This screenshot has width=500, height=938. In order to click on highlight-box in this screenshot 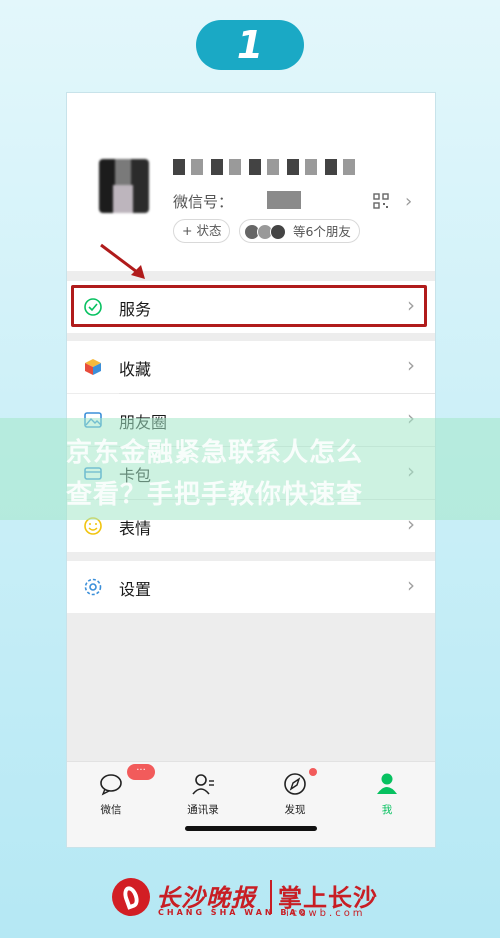, I will do `click(249, 306)`.